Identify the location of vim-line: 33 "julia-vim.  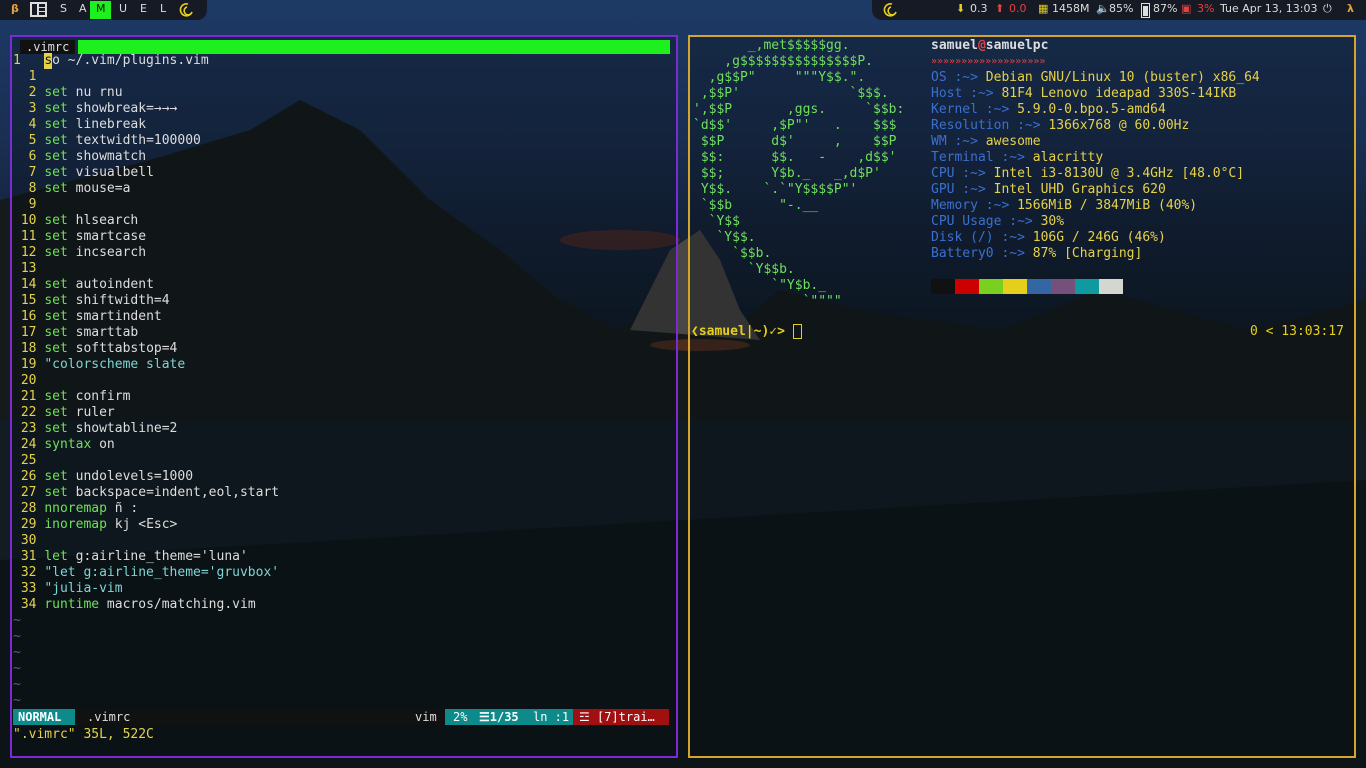
(68, 589).